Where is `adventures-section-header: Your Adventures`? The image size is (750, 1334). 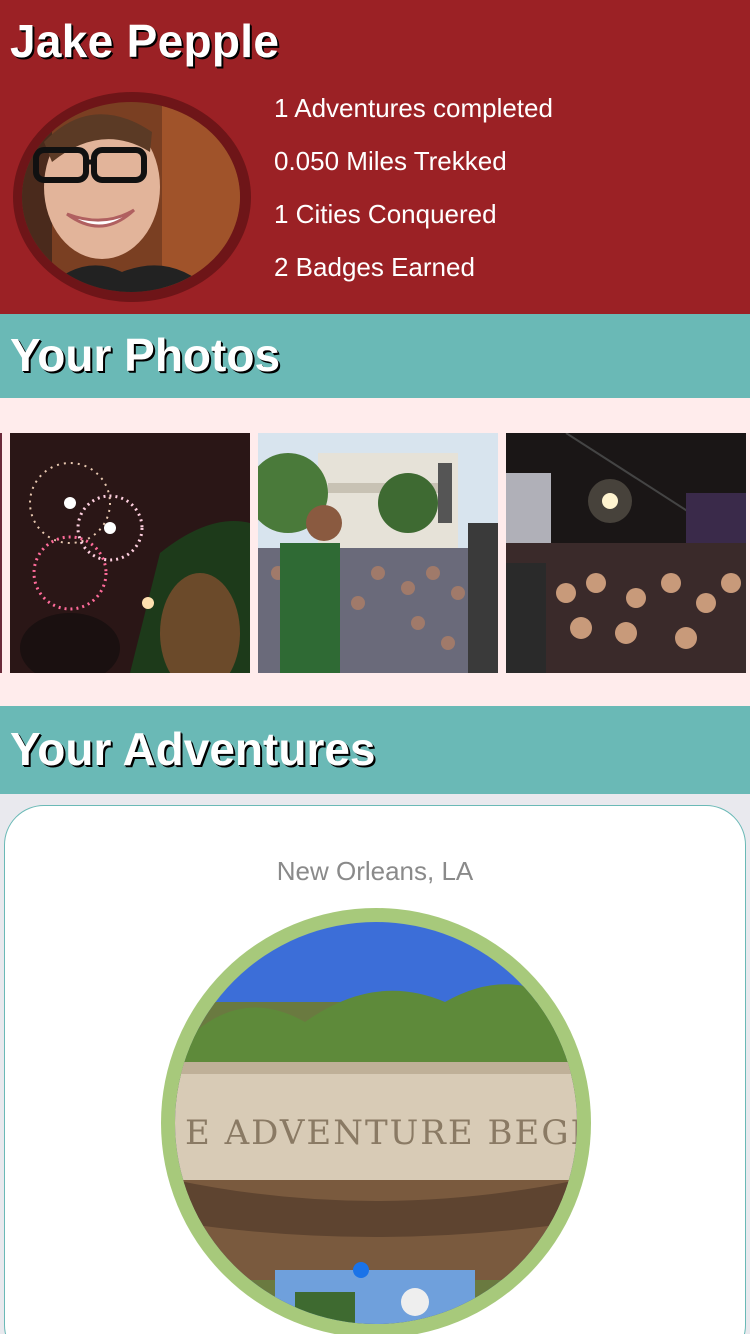 adventures-section-header: Your Adventures is located at coordinates (375, 750).